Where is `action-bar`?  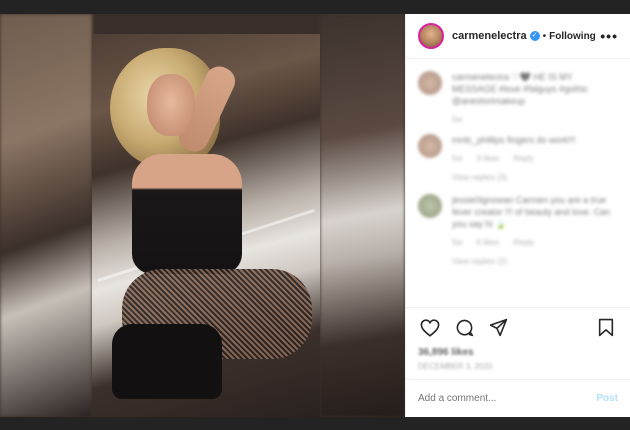
action-bar is located at coordinates (518, 327).